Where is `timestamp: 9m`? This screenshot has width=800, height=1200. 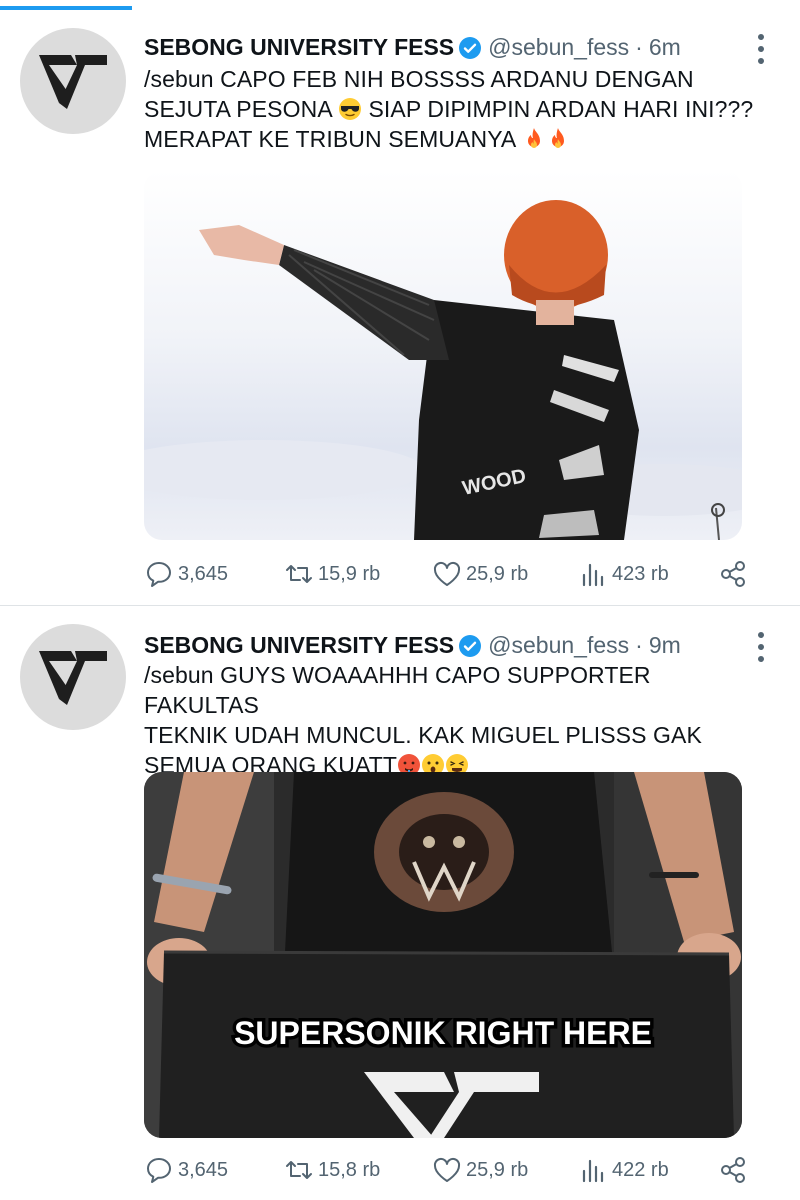 timestamp: 9m is located at coordinates (665, 645).